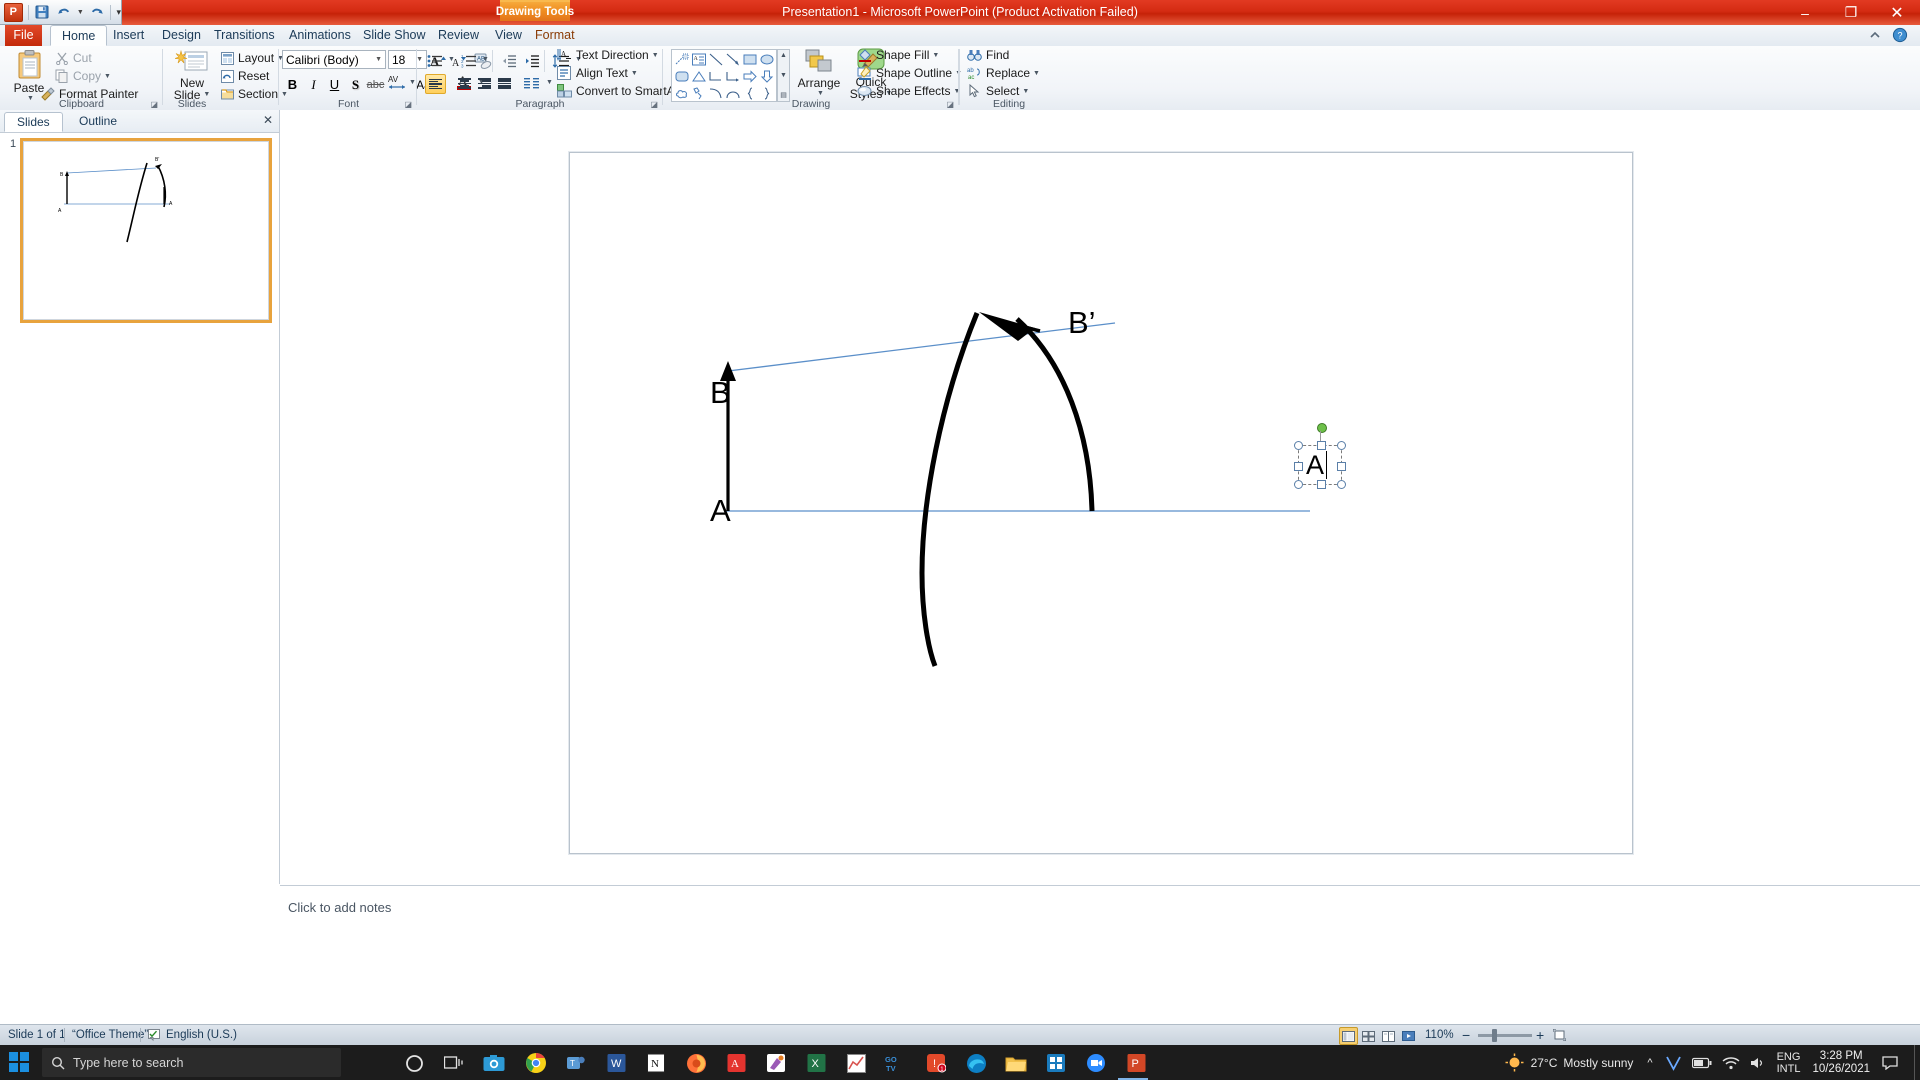 This screenshot has height=1080, width=1920. What do you see at coordinates (1096, 1063) in the screenshot?
I see `zoom-icon` at bounding box center [1096, 1063].